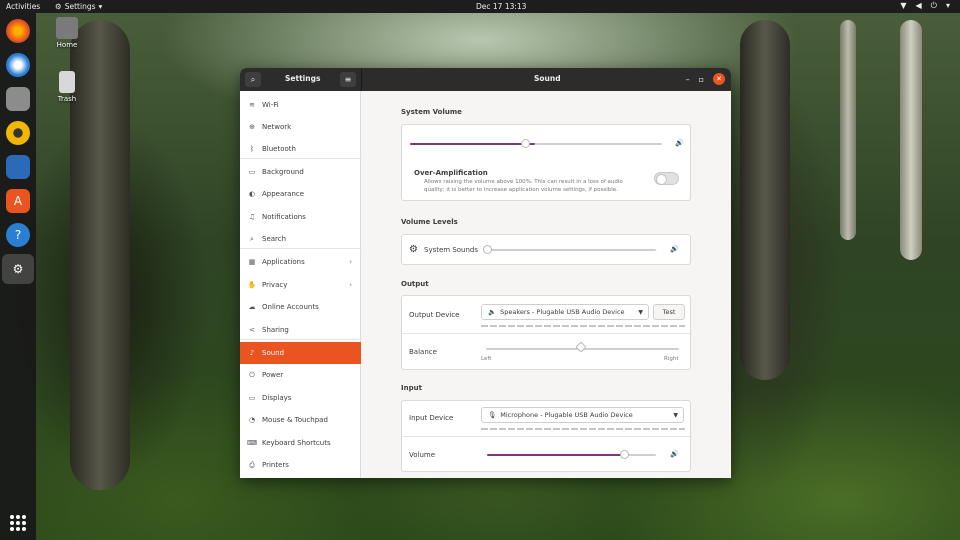 The height and width of the screenshot is (540, 960). I want to click on sidebar-item-appearance: ◐ Appearance, so click(300, 194).